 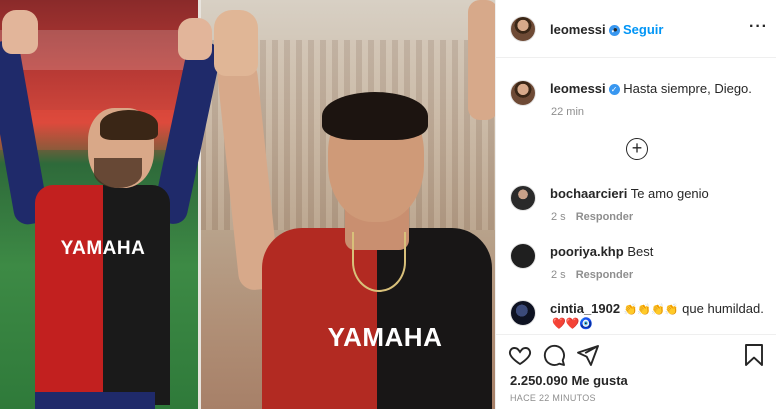 I want to click on comment-text: Best, so click(x=640, y=251).